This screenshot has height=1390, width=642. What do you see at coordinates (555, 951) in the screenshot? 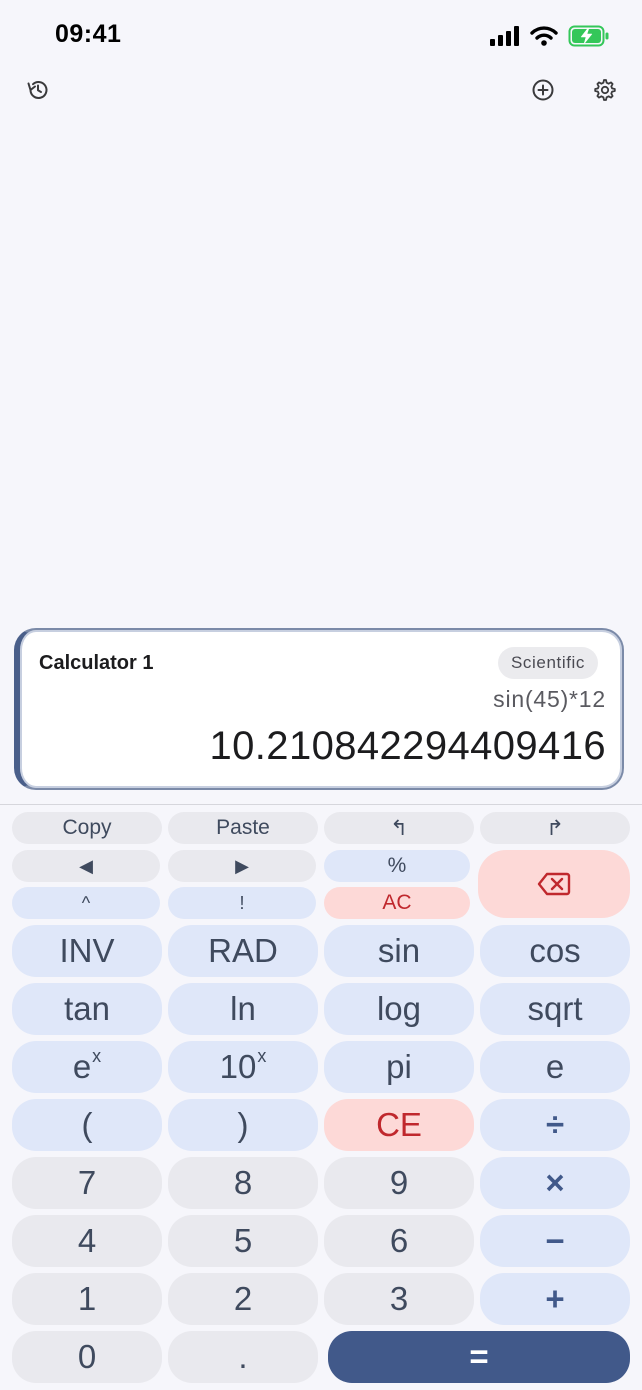
I see `cos-button: cos` at bounding box center [555, 951].